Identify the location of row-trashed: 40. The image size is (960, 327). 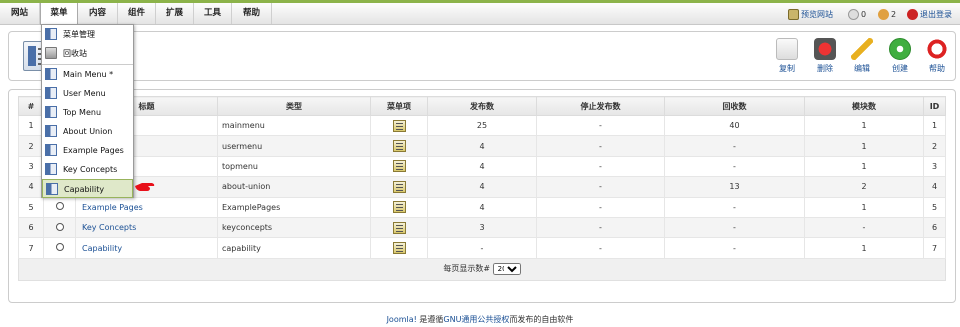
(734, 125).